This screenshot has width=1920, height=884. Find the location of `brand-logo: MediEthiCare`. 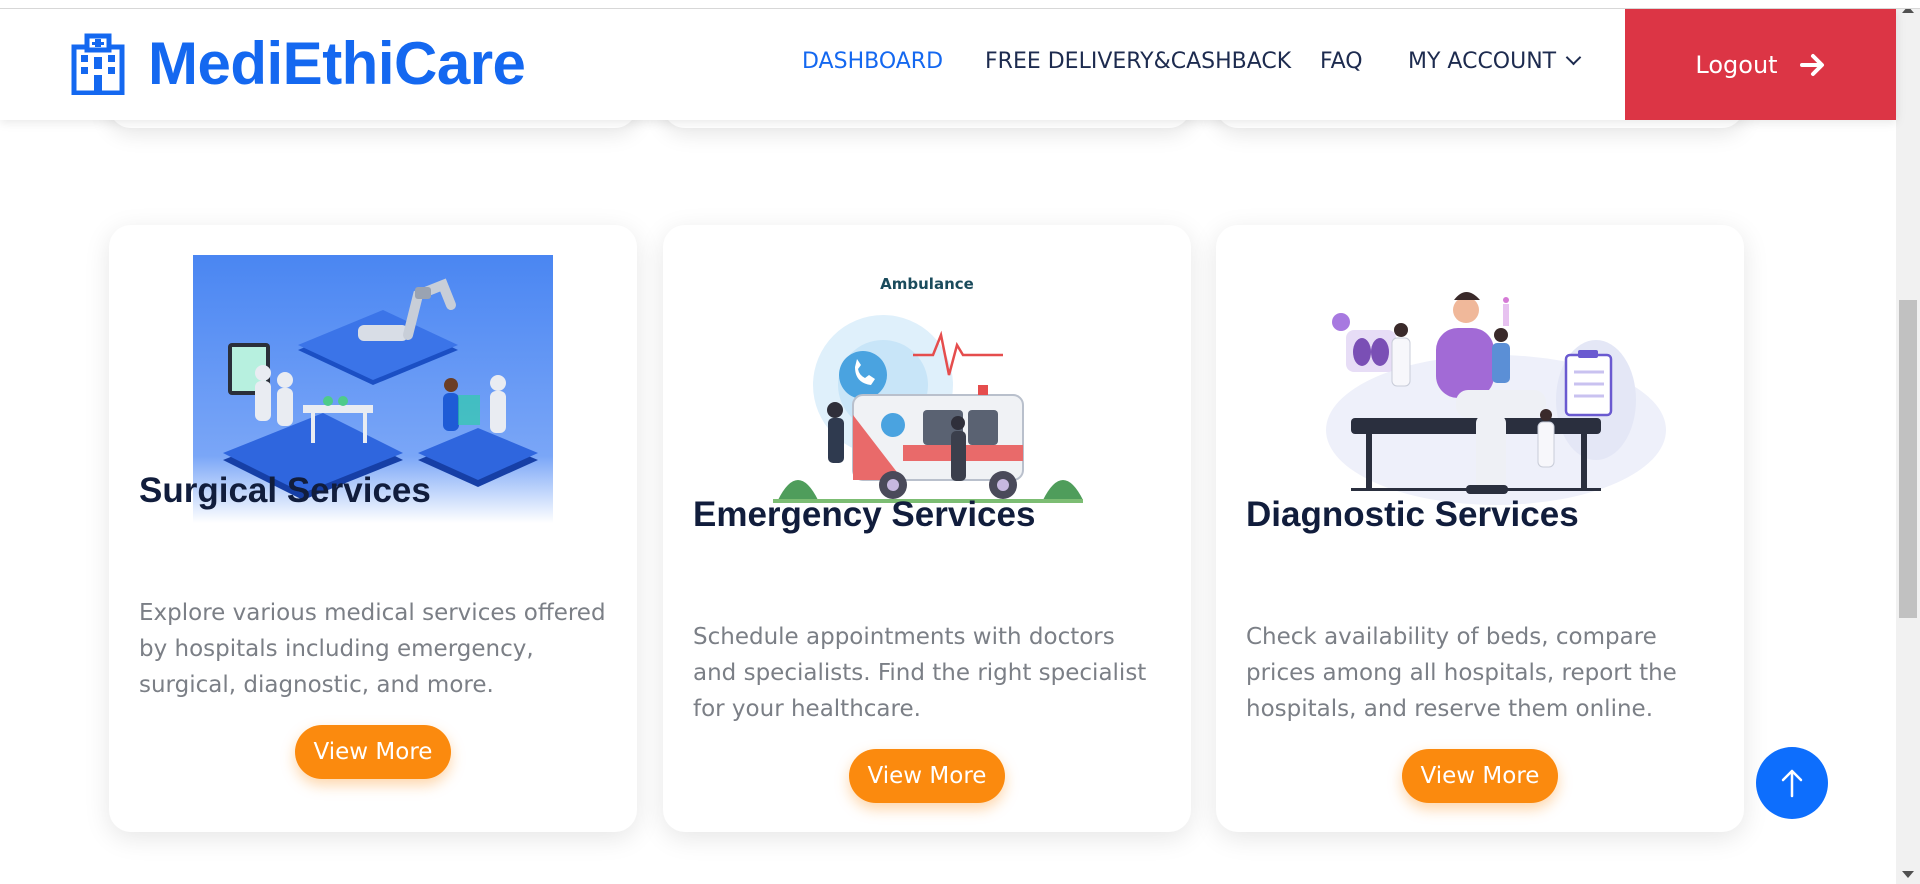

brand-logo: MediEthiCare is located at coordinates (298, 63).